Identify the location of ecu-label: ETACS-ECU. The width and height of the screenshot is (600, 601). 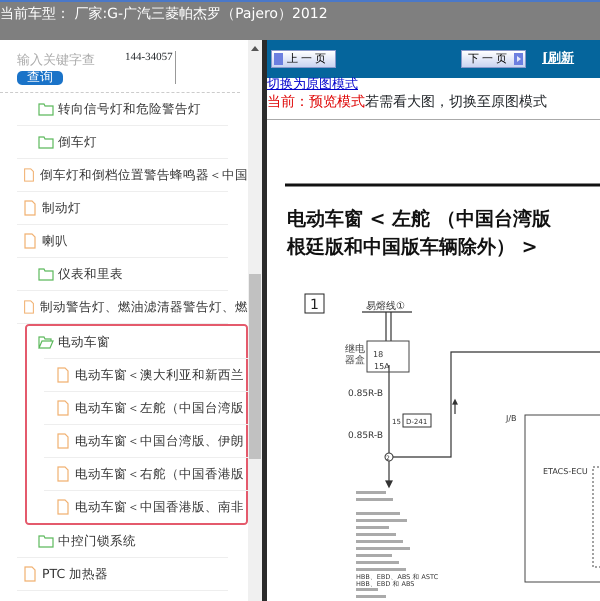
(565, 471).